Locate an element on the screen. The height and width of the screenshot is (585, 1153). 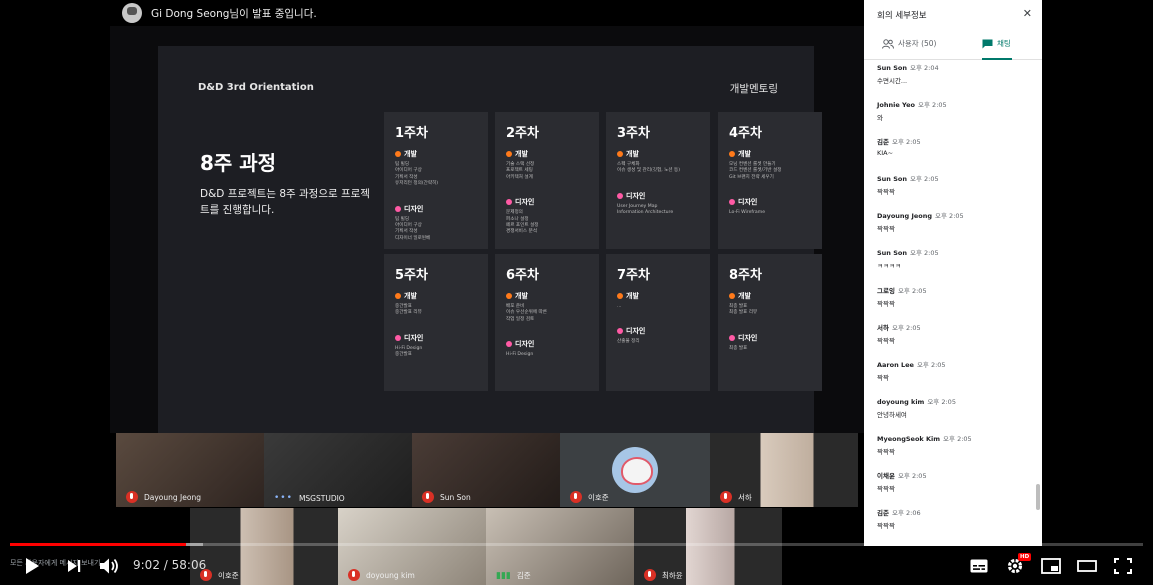
chat-message: doyoung kim 오후 2:05 안녕하세여 is located at coordinates (954, 414).